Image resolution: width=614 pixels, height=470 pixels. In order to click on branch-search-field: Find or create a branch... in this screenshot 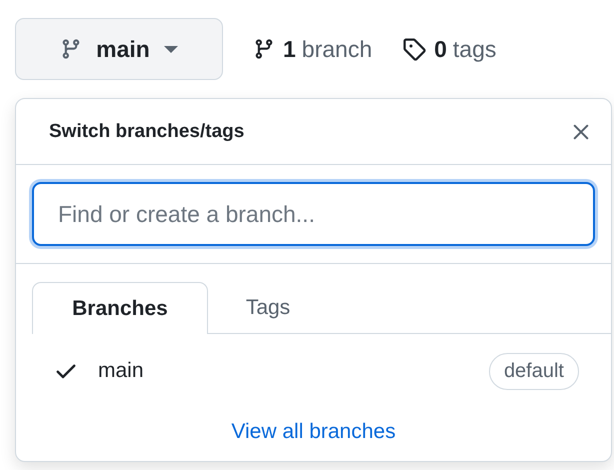, I will do `click(313, 214)`.